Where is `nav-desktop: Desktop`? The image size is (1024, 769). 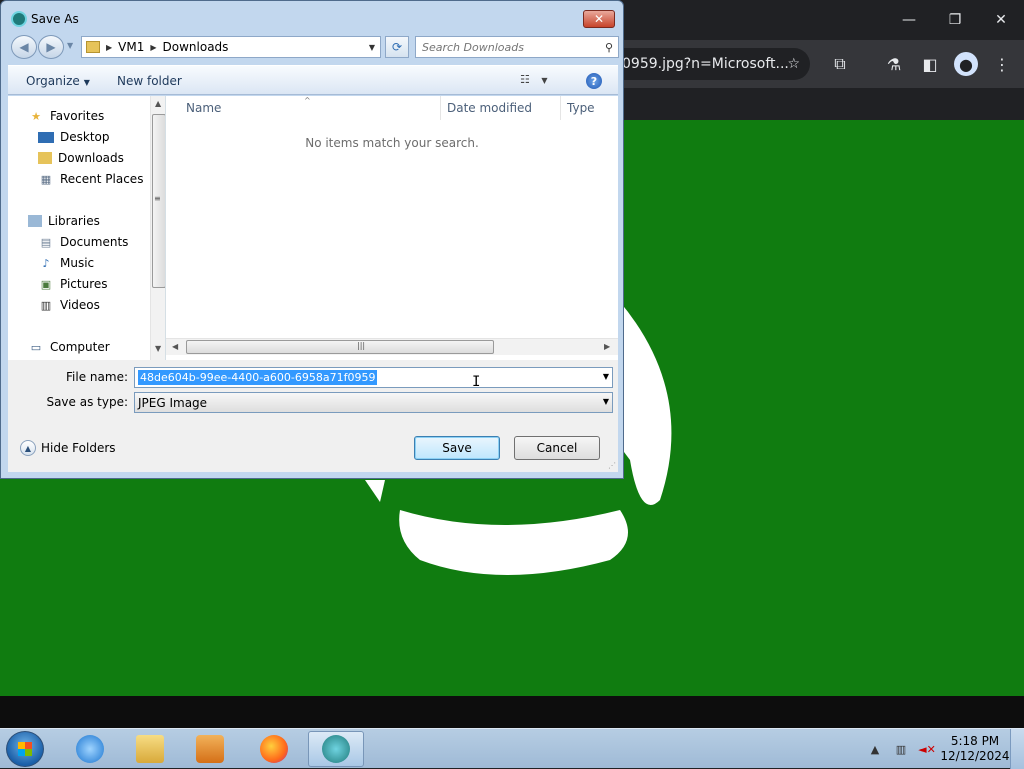 nav-desktop: Desktop is located at coordinates (74, 137).